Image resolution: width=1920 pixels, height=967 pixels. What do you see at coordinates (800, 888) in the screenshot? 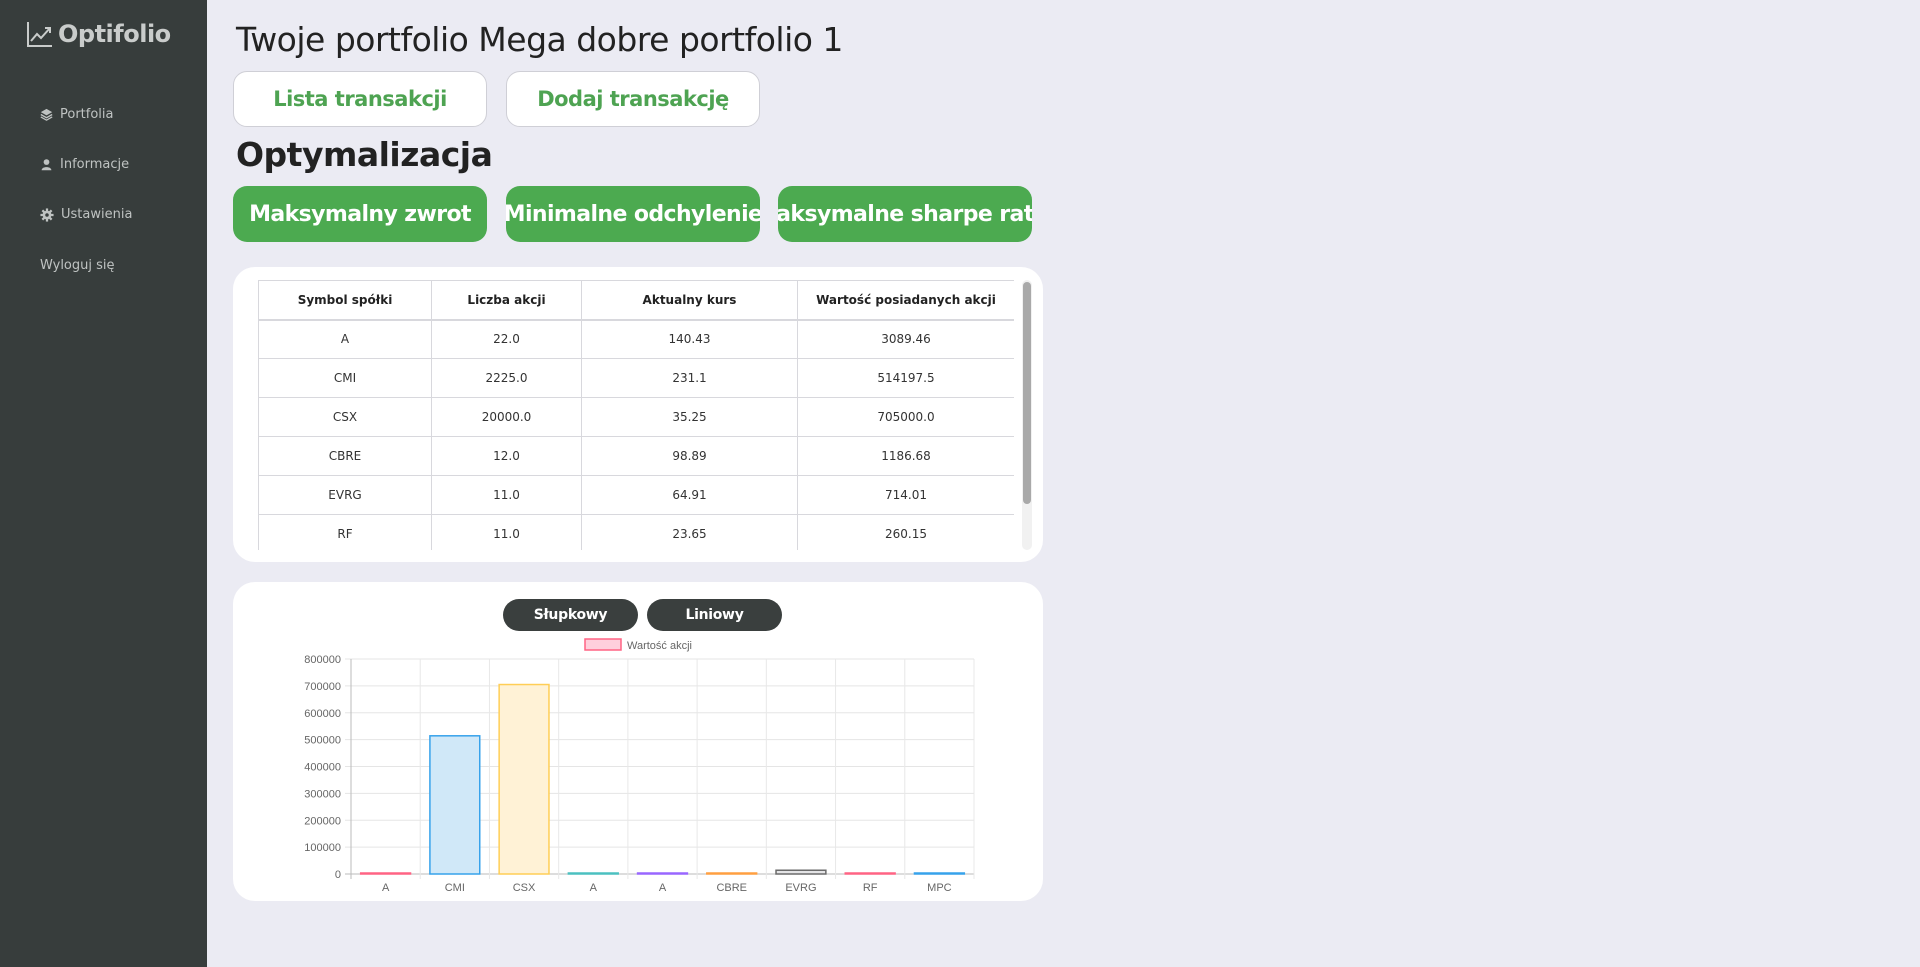
I see `x-tick-label: EVRG` at bounding box center [800, 888].